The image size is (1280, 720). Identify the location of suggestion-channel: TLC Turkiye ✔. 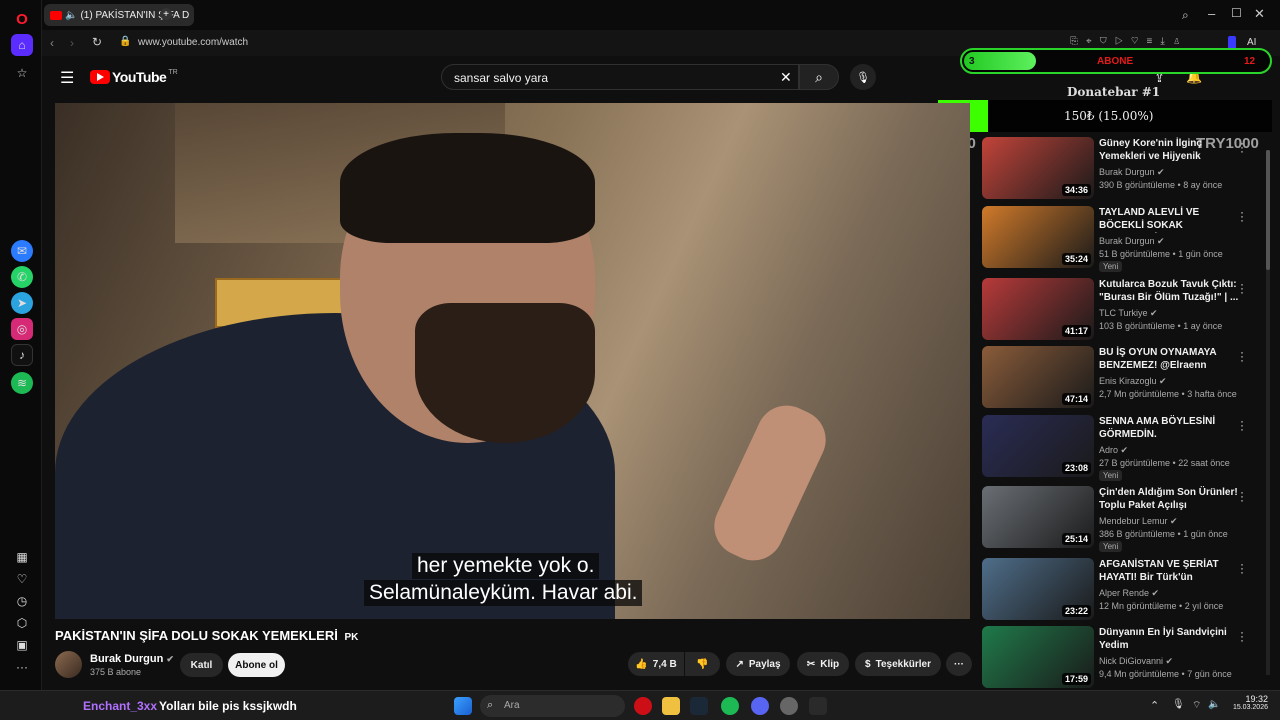
(1128, 313).